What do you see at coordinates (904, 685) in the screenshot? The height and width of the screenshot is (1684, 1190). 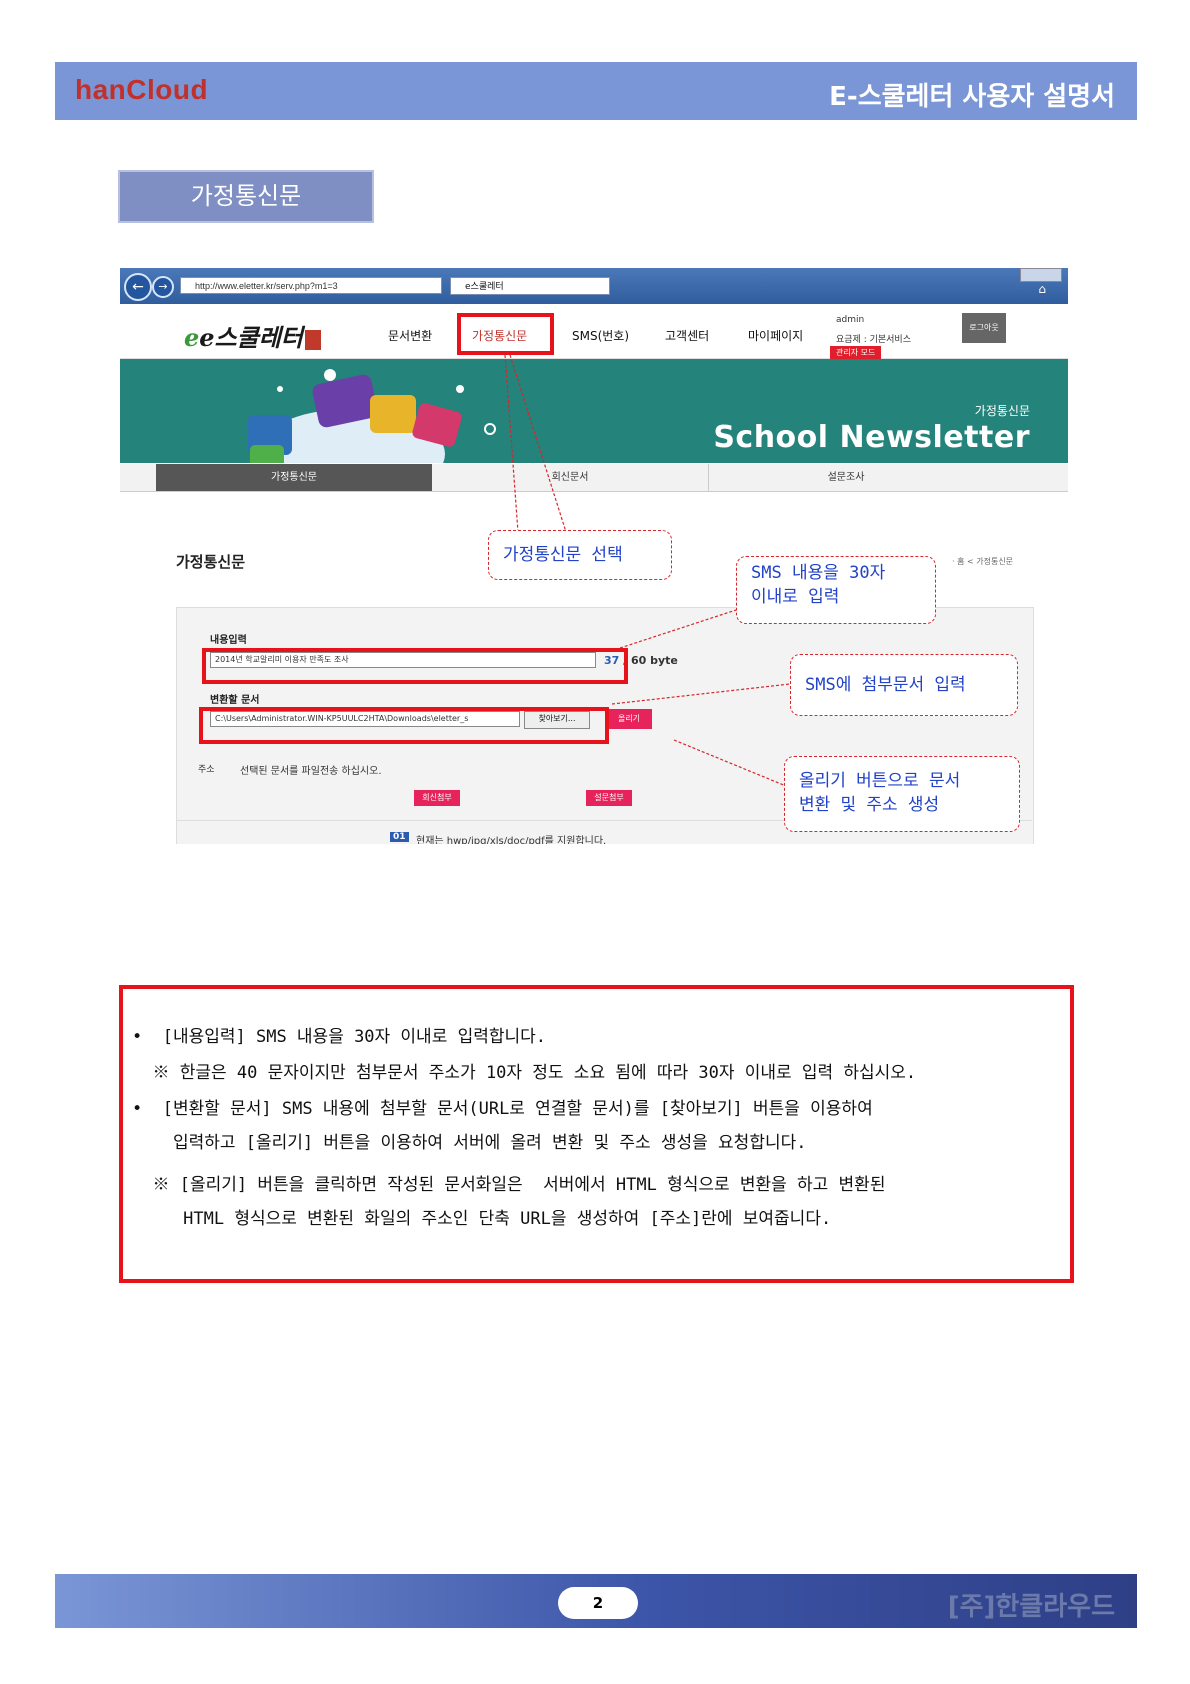 I see `callout-attach-document: SMS에 첨부문서 입력` at bounding box center [904, 685].